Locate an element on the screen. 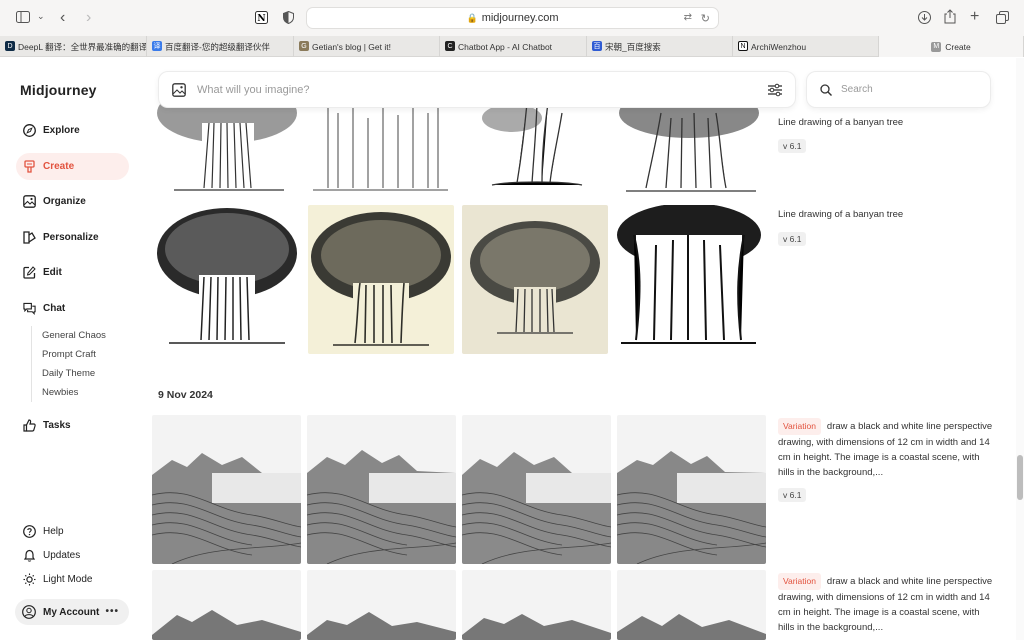 The image size is (1024, 640). nav-label: Tasks is located at coordinates (57, 425).